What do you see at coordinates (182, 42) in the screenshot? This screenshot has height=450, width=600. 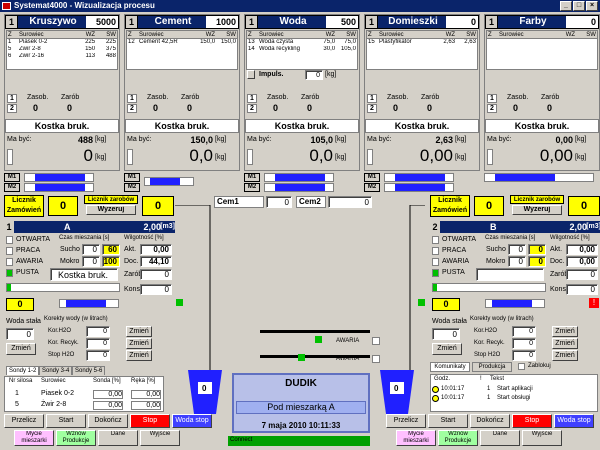 I see `table-row: 12 Cement 42,5R 150,0 150,0` at bounding box center [182, 42].